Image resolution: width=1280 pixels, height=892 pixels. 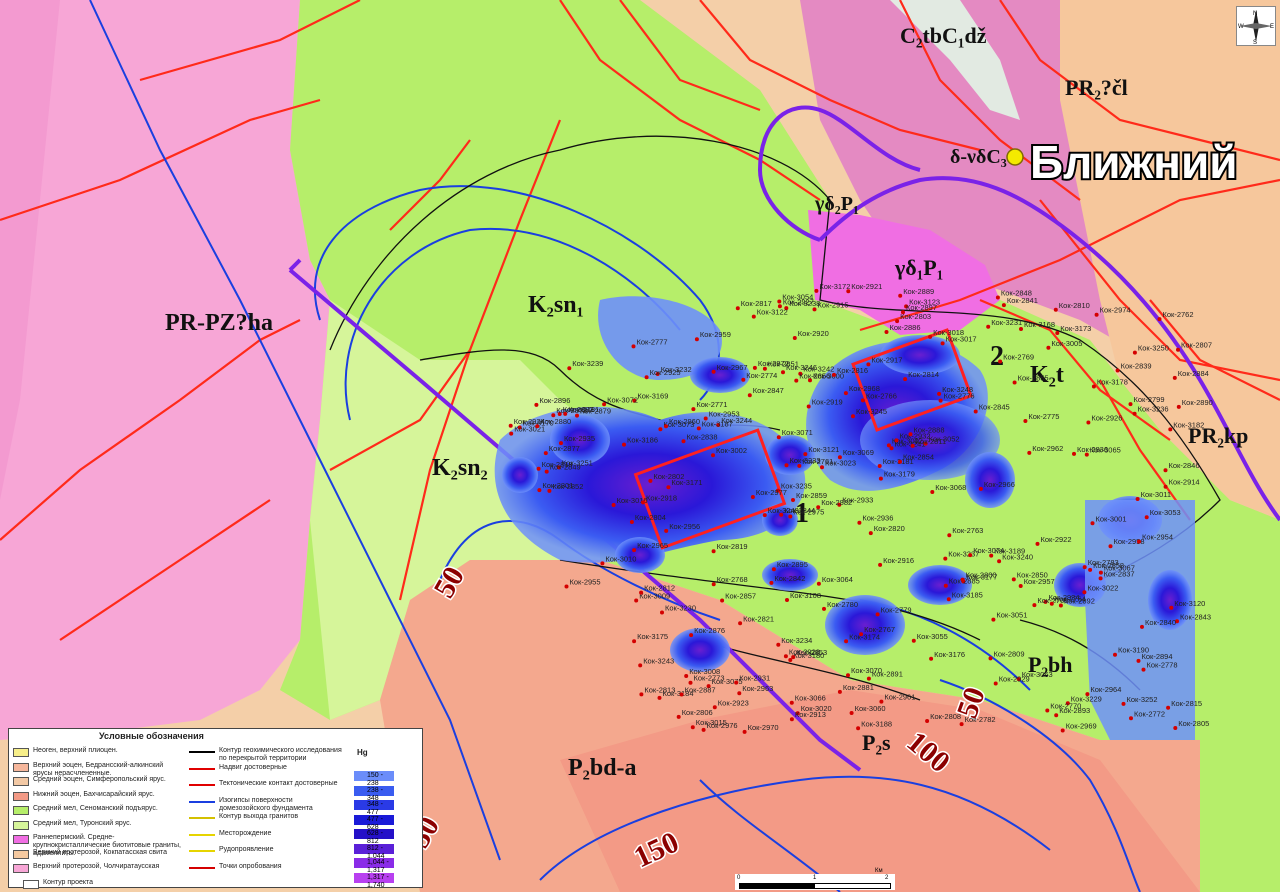 What do you see at coordinates (1075, 328) in the screenshot?
I see `sample-point-label: Кок-3173` at bounding box center [1075, 328].